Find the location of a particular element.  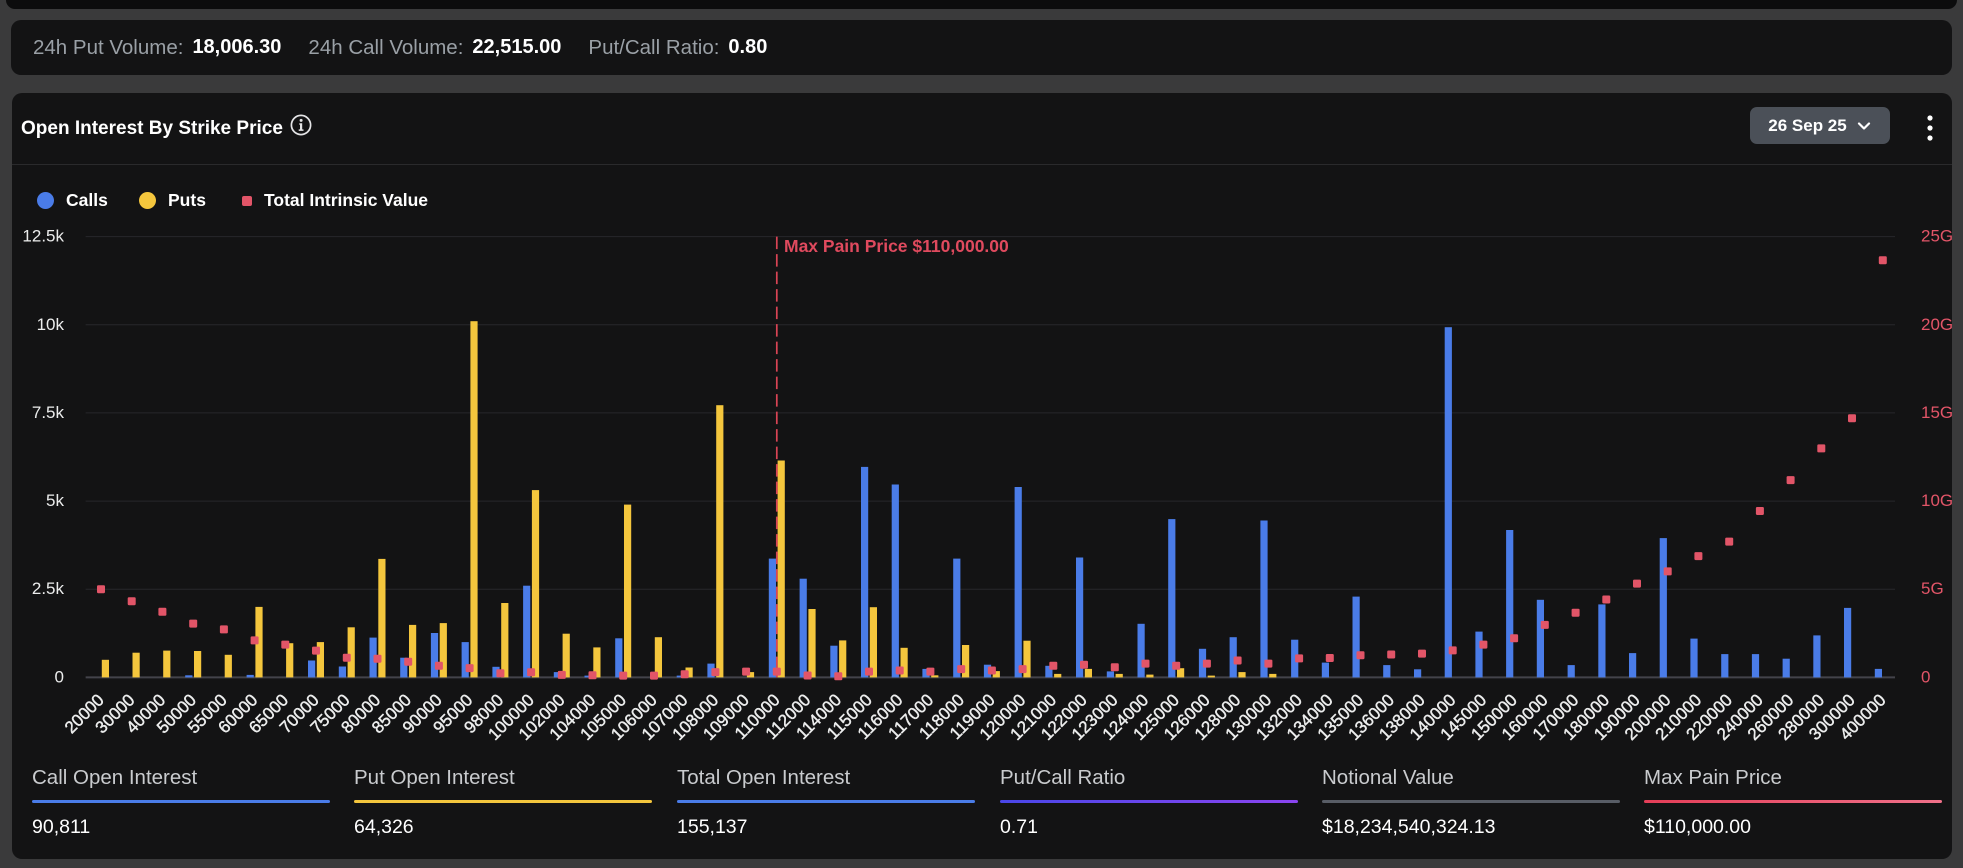

svg-text: 12.5k is located at coordinates (43, 236).